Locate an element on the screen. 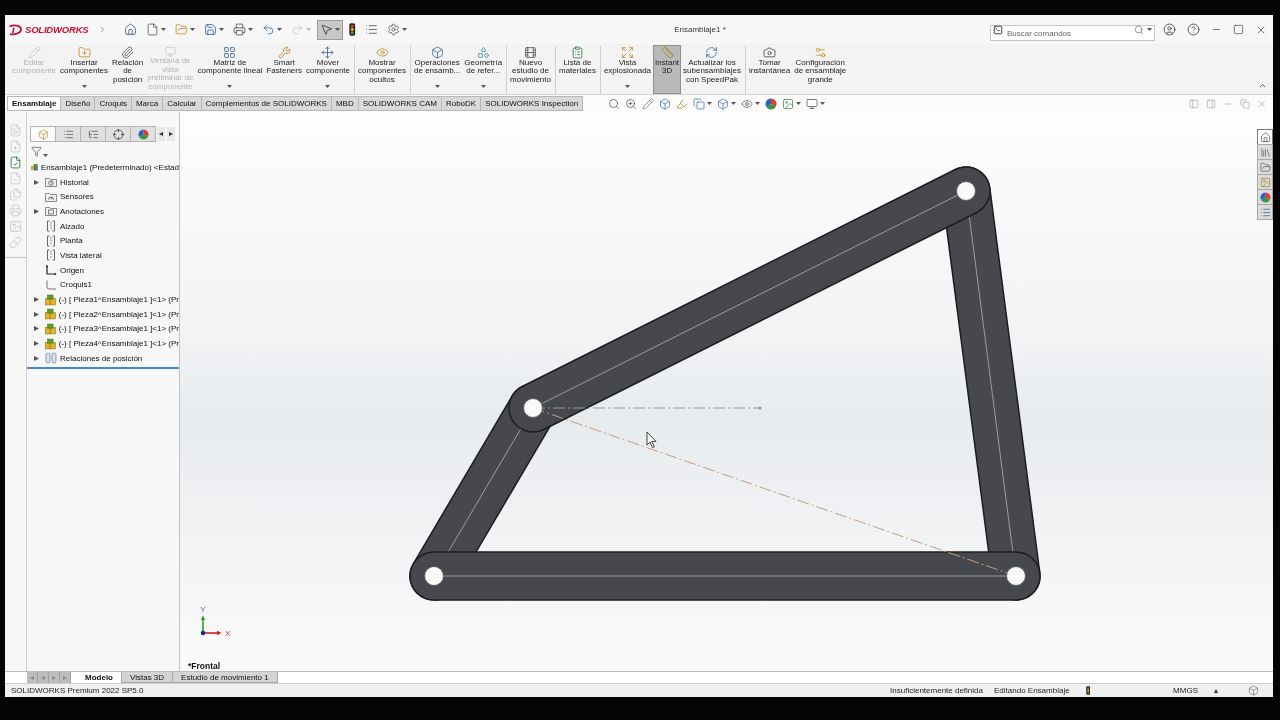 The width and height of the screenshot is (1280, 720). ribbon-button: Nuevo estudio de movimiento is located at coordinates (529, 69).